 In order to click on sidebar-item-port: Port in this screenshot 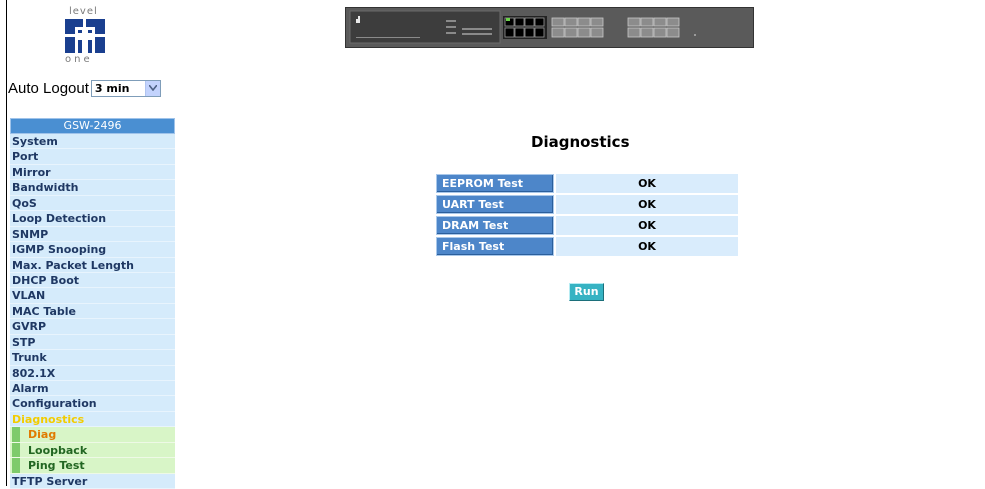, I will do `click(92, 157)`.